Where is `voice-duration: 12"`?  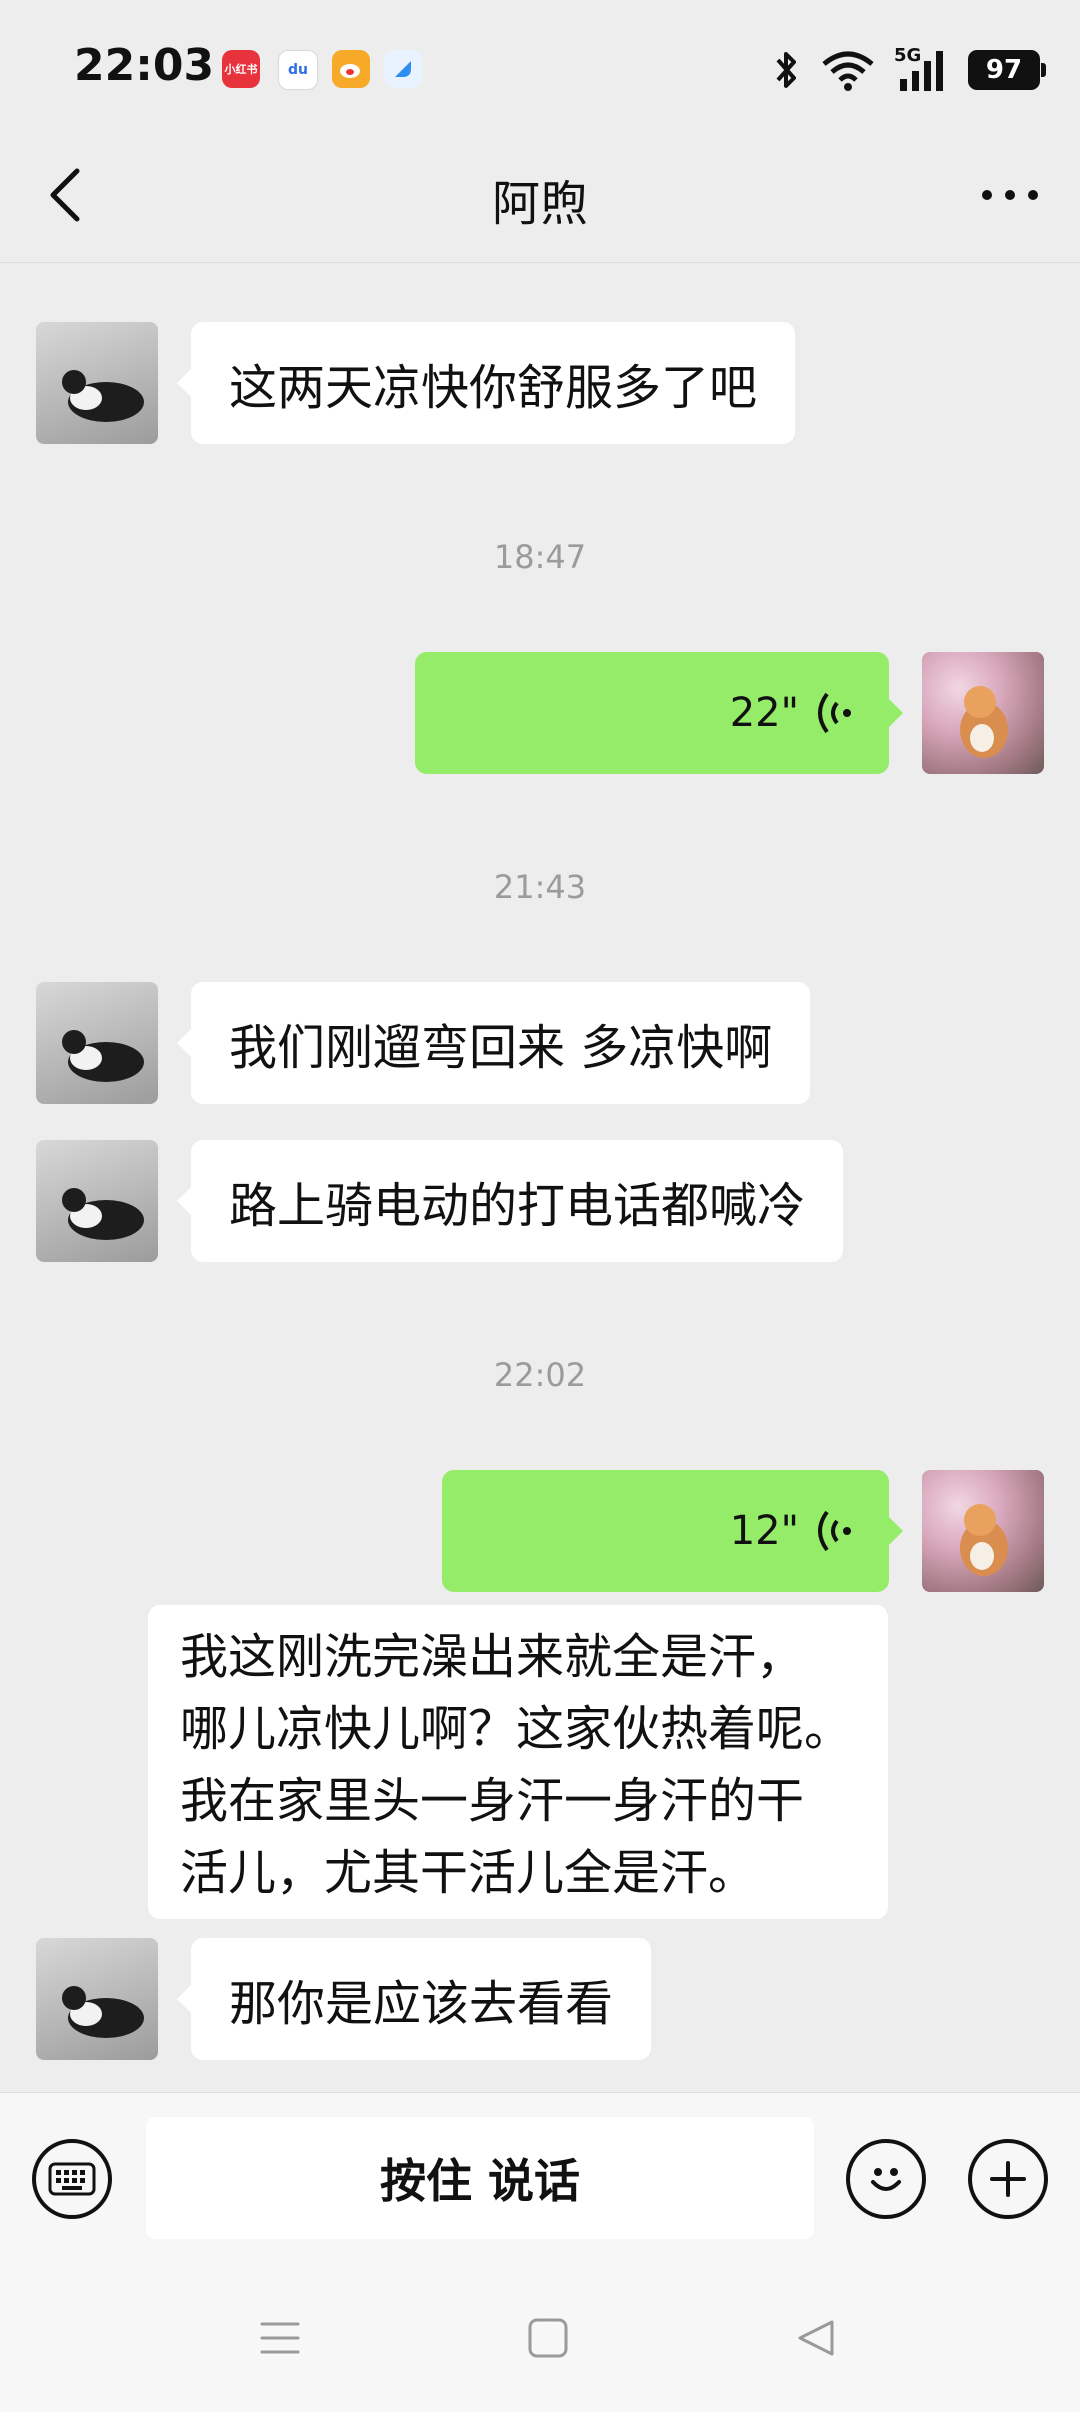
voice-duration: 12" is located at coordinates (764, 1531).